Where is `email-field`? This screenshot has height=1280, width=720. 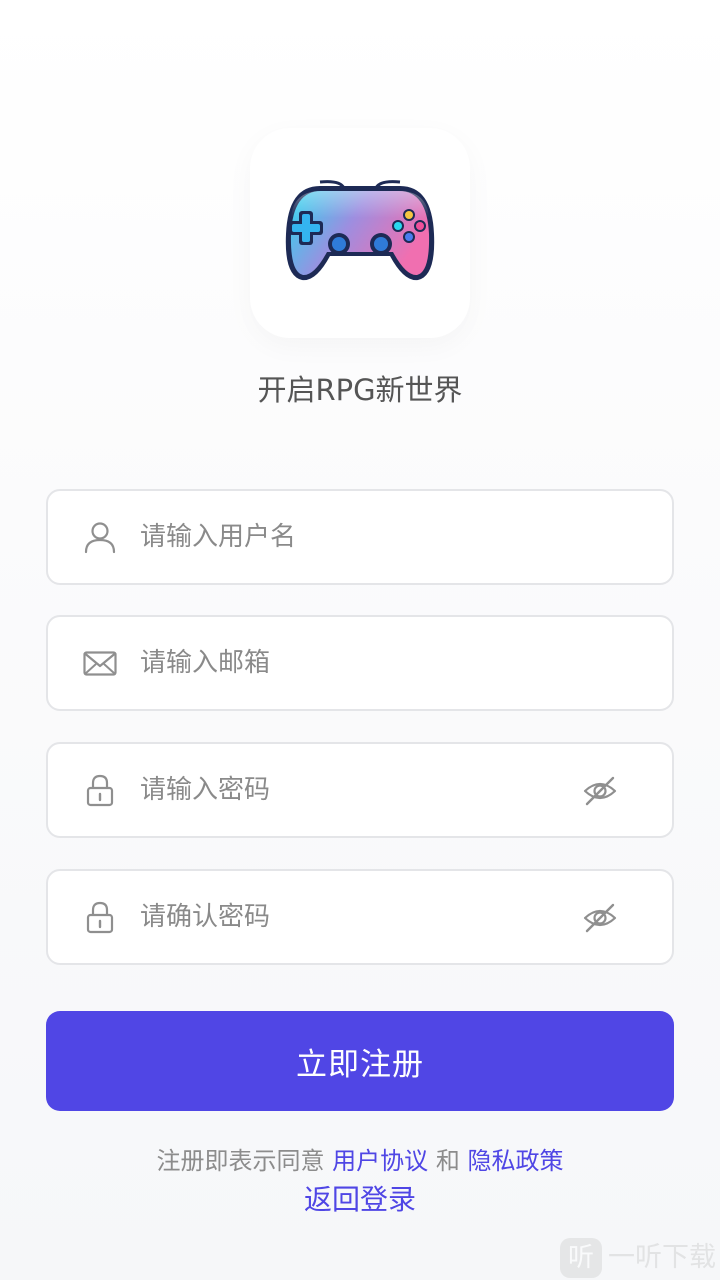
email-field is located at coordinates (360, 663).